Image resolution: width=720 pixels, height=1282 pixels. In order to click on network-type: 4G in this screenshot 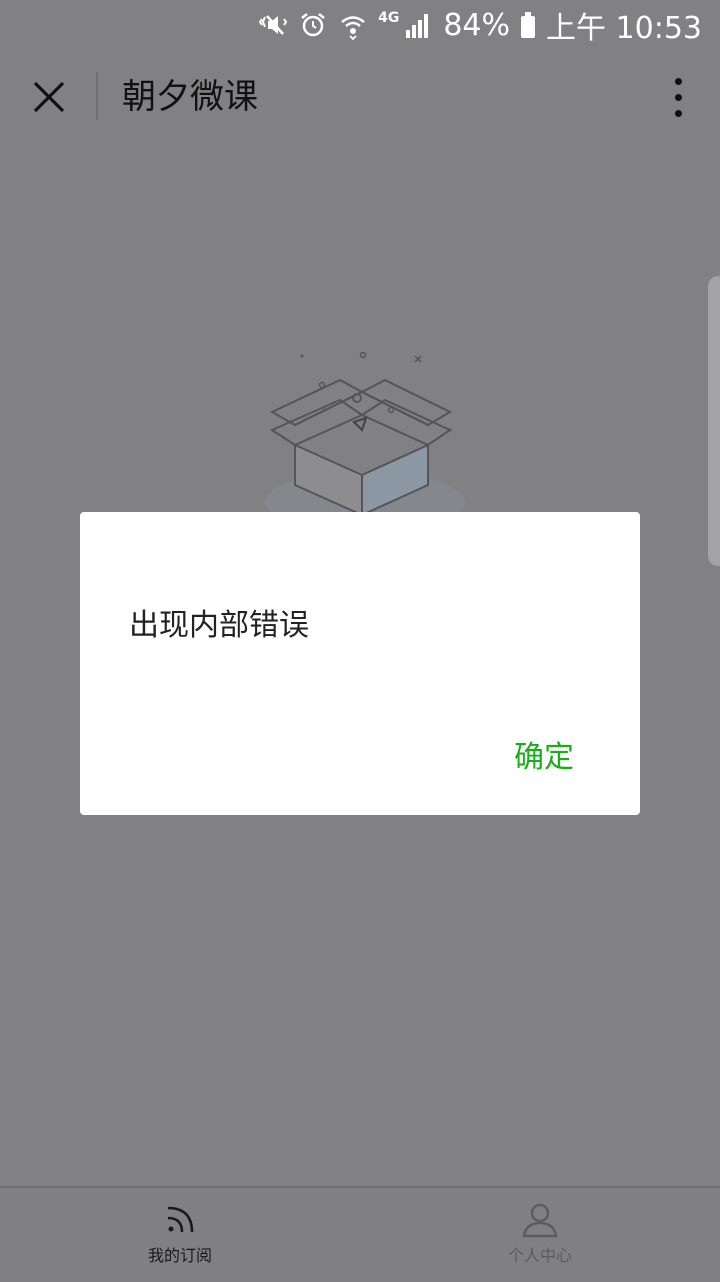, I will do `click(389, 18)`.